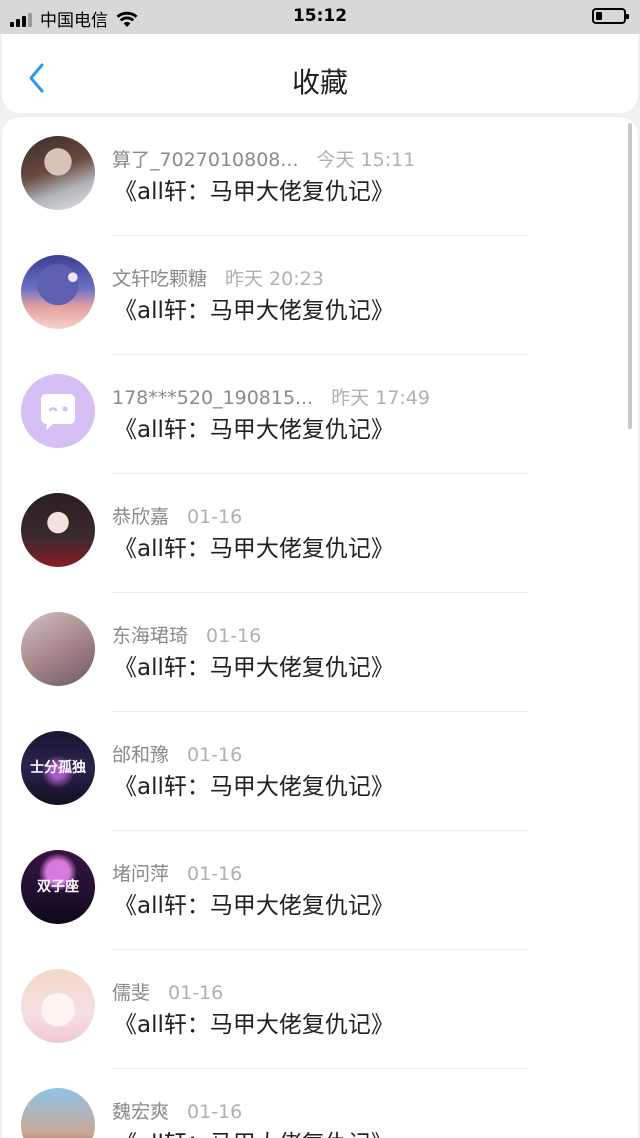 The image size is (640, 1138). I want to click on nav-bar: 收藏, so click(320, 73).